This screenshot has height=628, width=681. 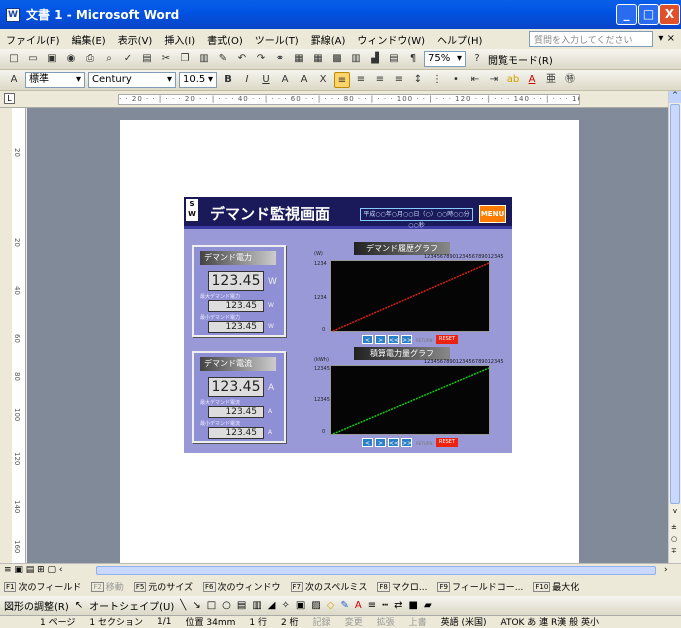 What do you see at coordinates (33, 39) in the screenshot?
I see `menu-file: ファイル(F)` at bounding box center [33, 39].